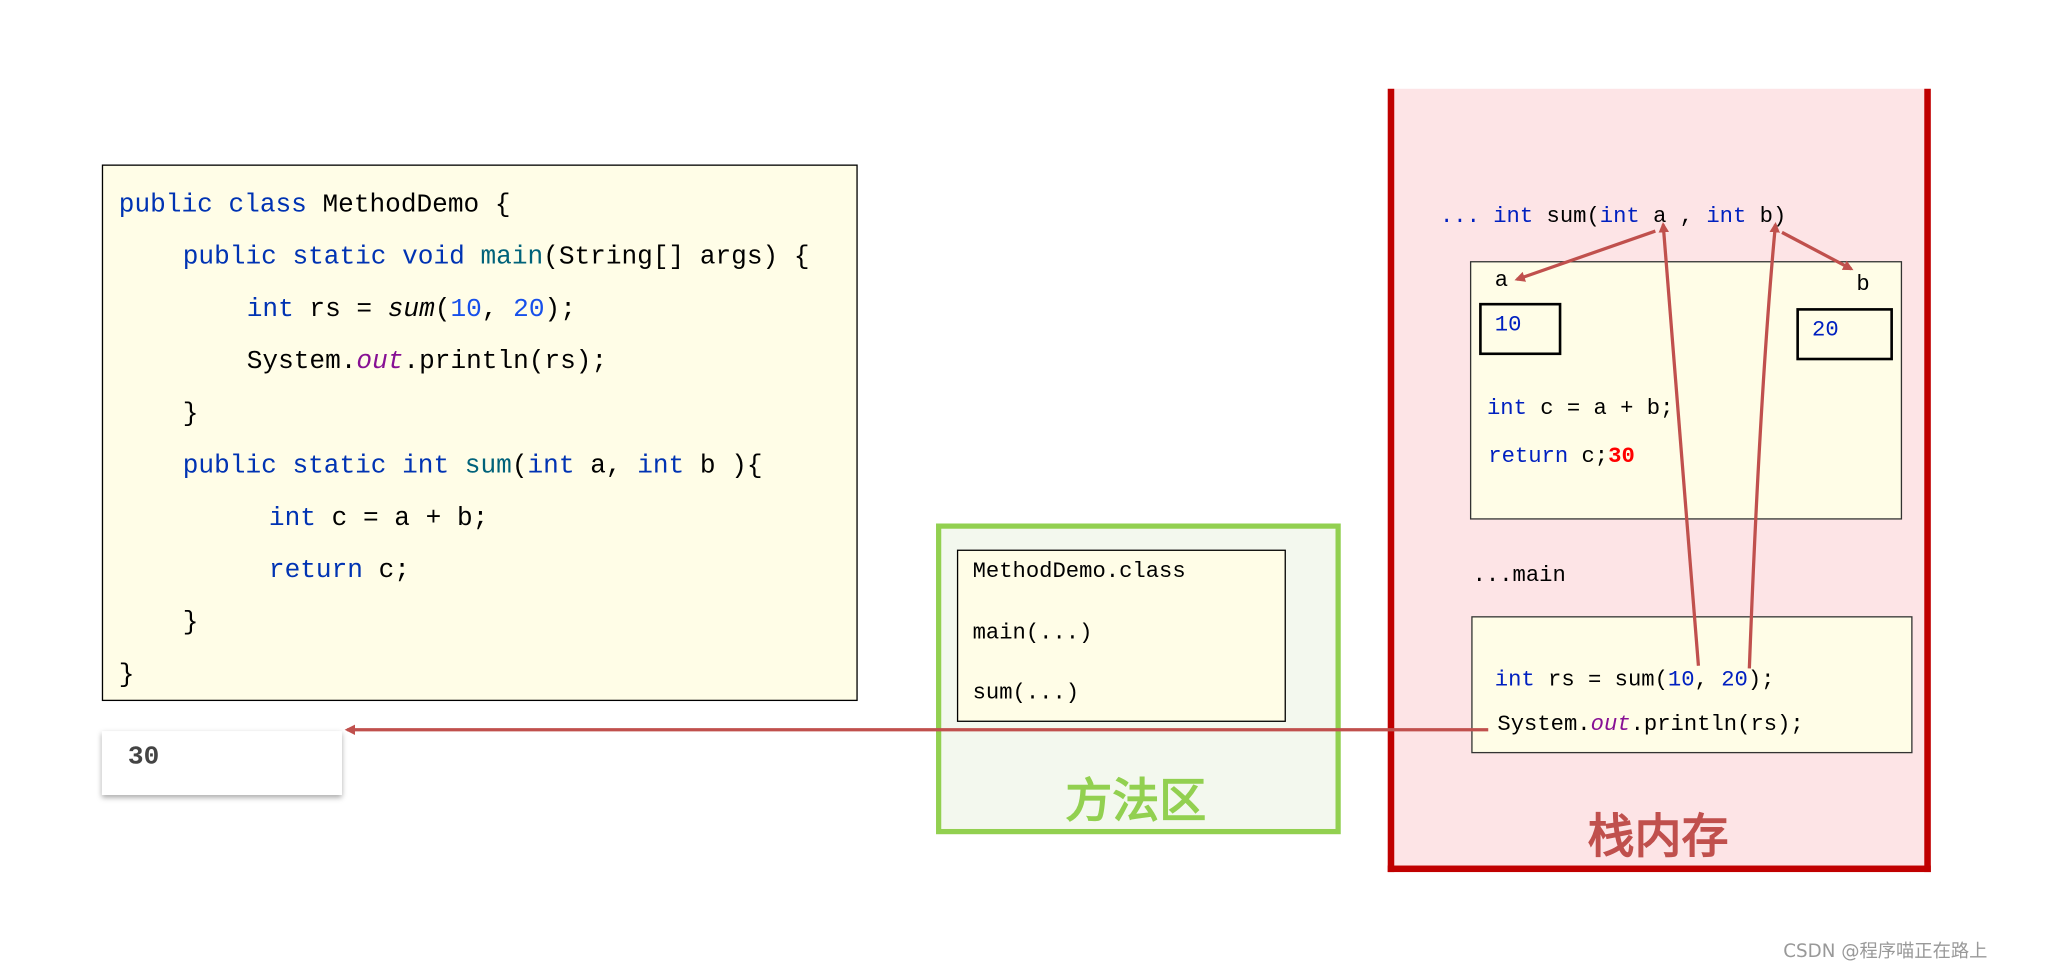 The height and width of the screenshot is (969, 2047). What do you see at coordinates (1885, 952) in the screenshot?
I see `watermark: CSDN @程序喵正在路上` at bounding box center [1885, 952].